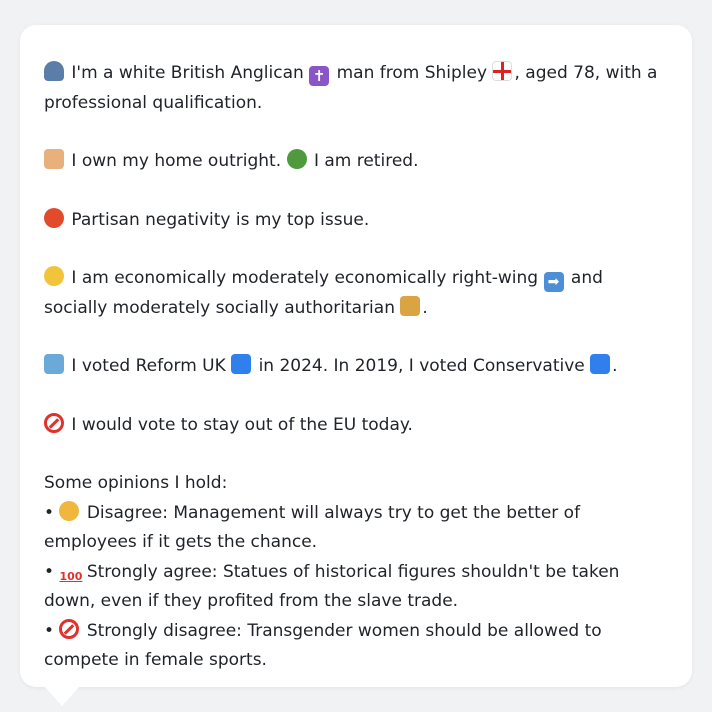 This screenshot has width=712, height=712. I want to click on home-line: I own my home outright. I am retired., so click(356, 162).